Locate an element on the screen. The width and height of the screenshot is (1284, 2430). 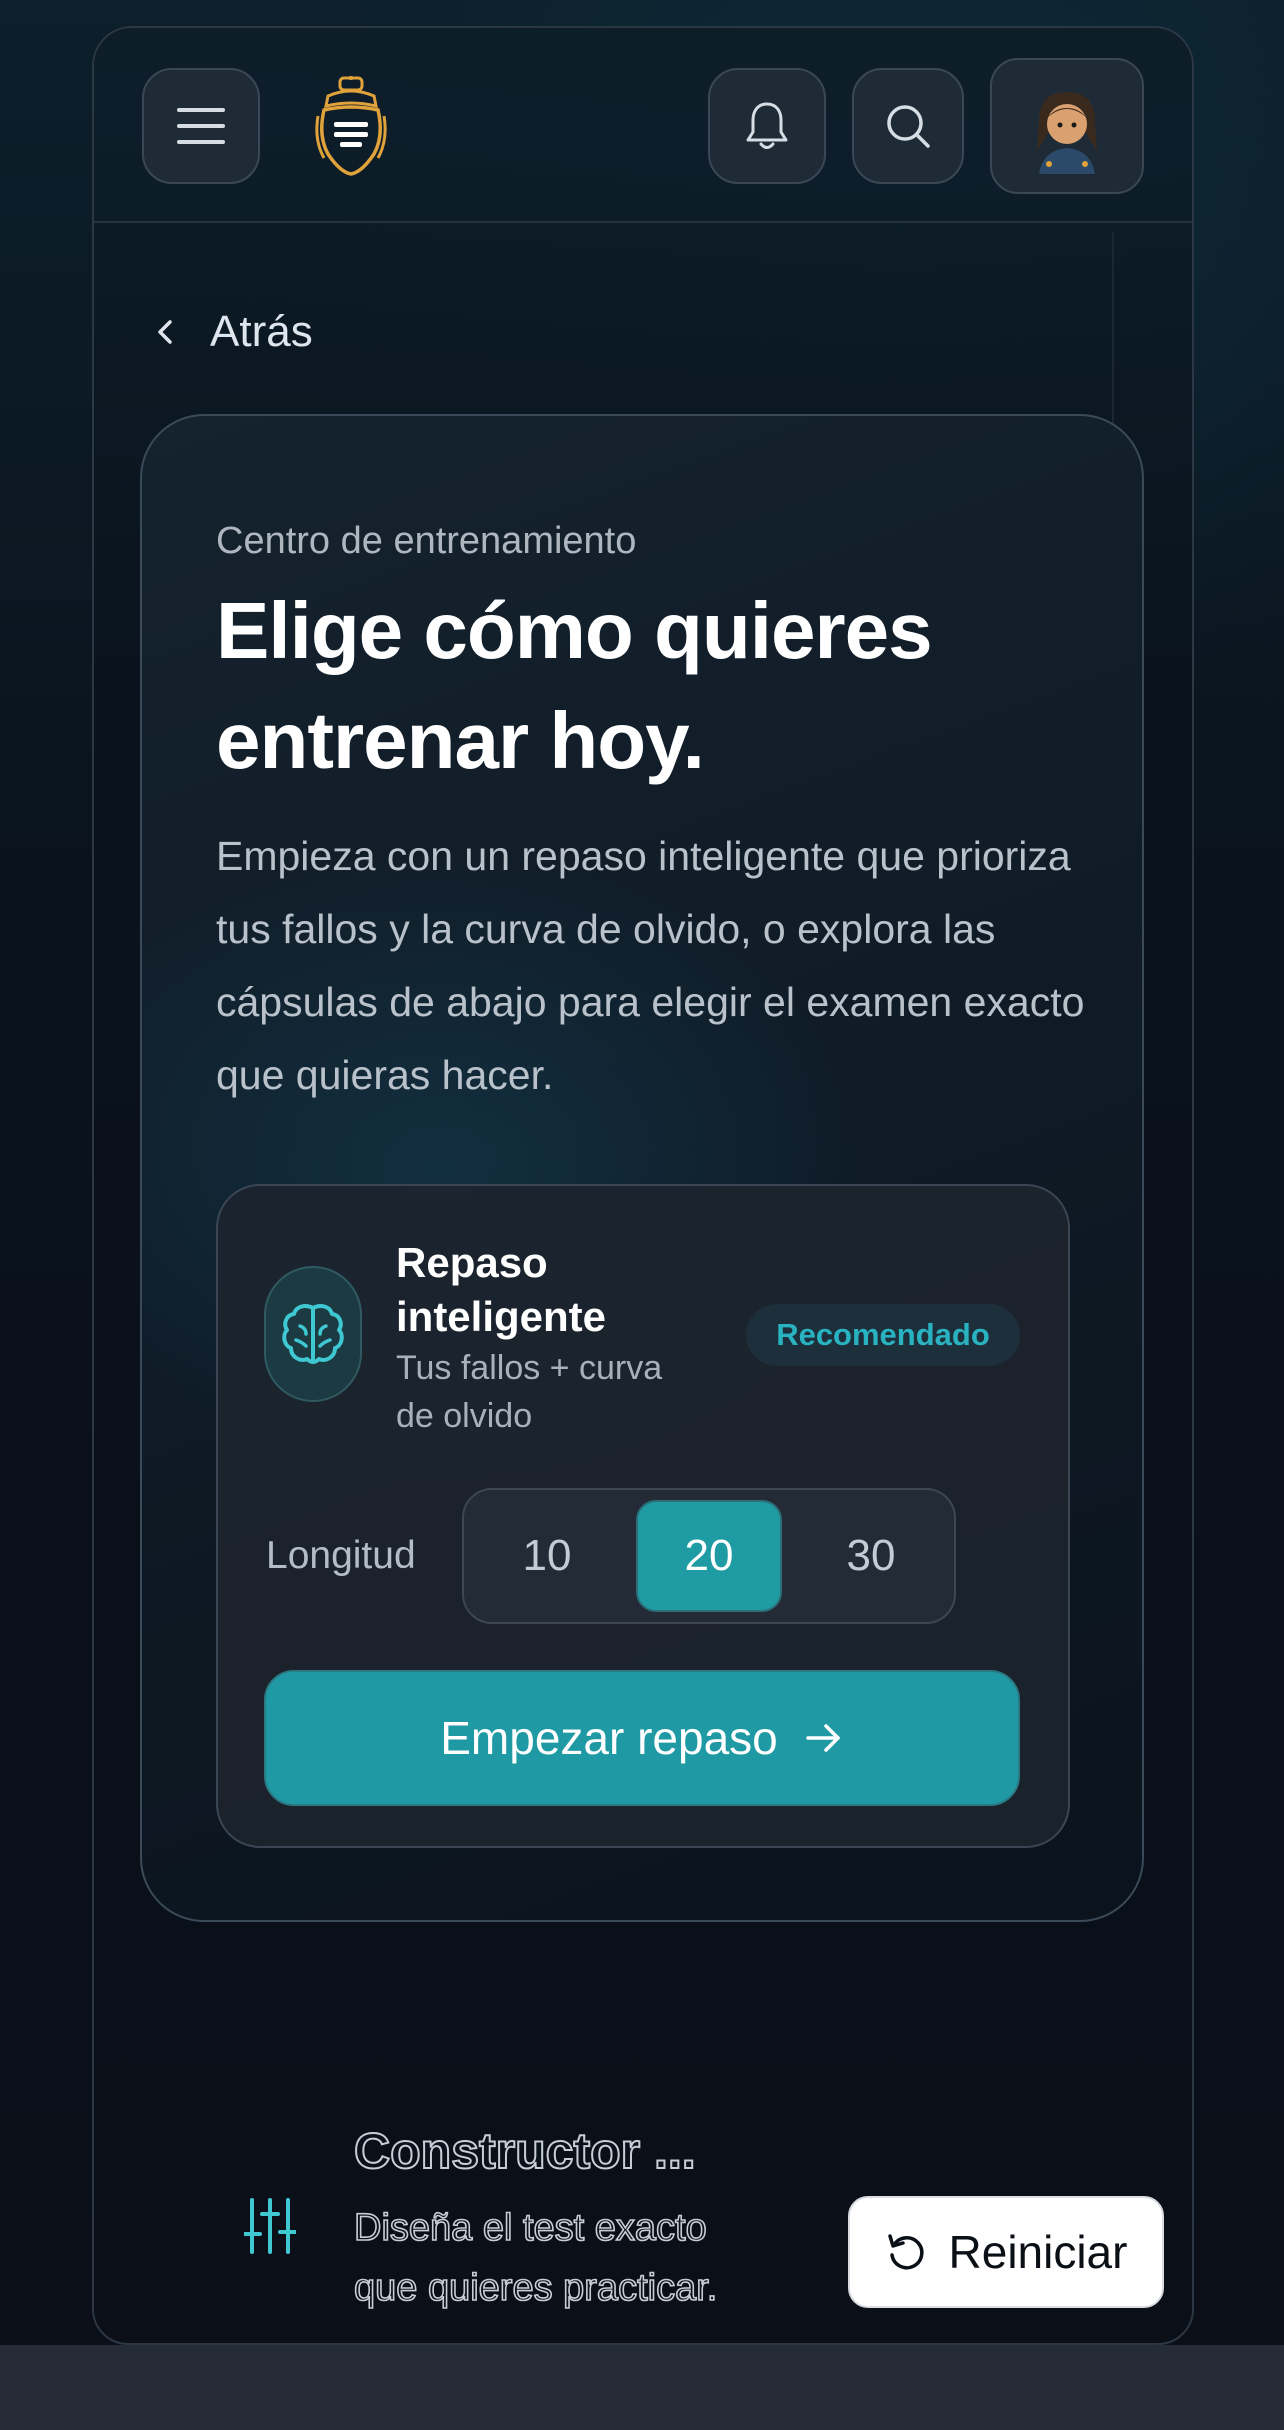
search-icon is located at coordinates (908, 126).